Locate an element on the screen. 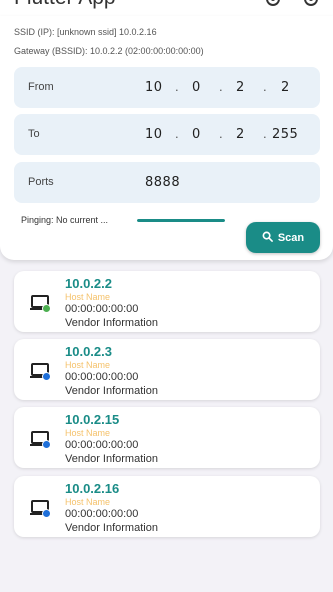 Image resolution: width=333 pixels, height=592 pixels. from-label: From is located at coordinates (41, 87).